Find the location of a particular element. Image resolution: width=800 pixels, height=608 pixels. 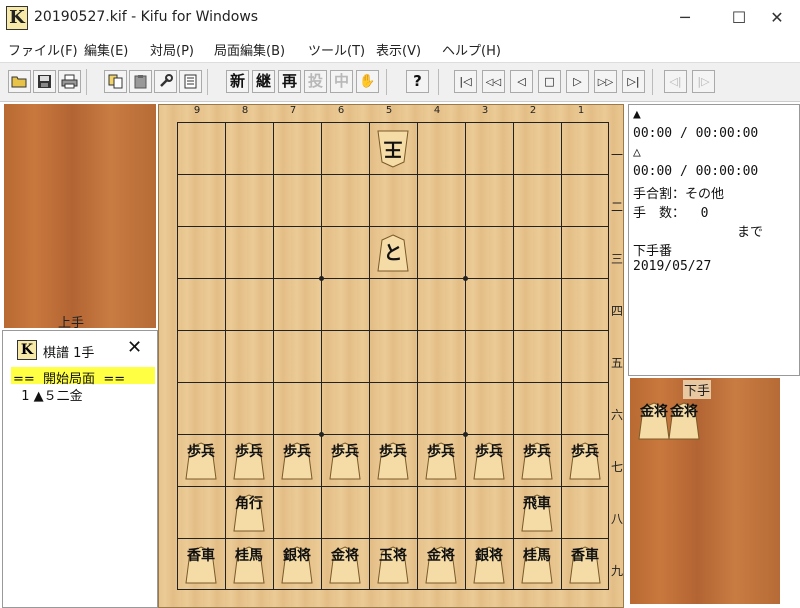

menu-position-edit: 局面編集(B) is located at coordinates (249, 49).